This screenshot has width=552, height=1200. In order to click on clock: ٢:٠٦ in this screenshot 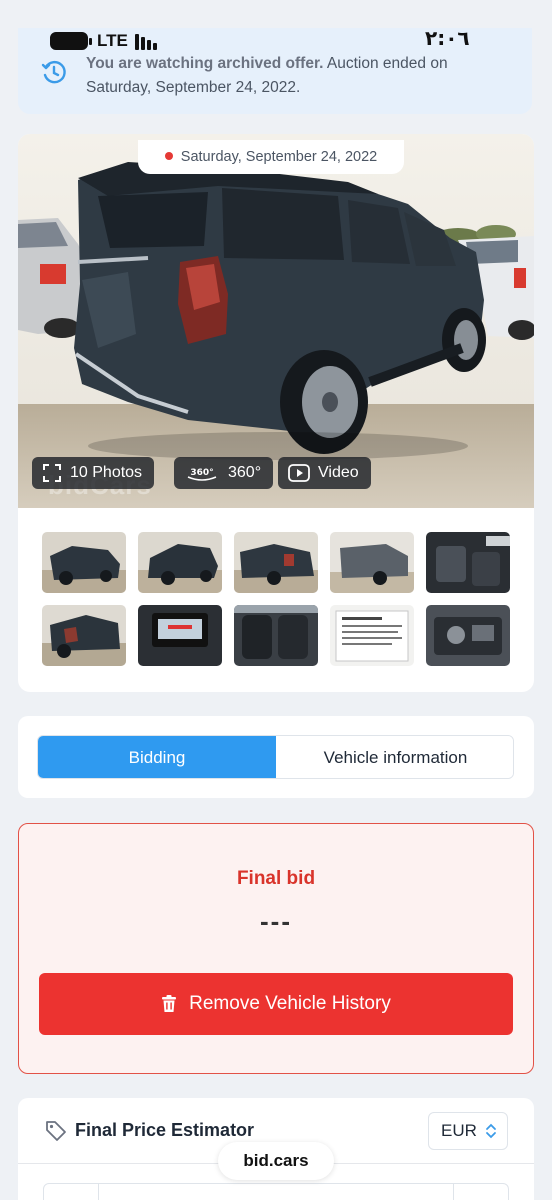, I will do `click(447, 38)`.